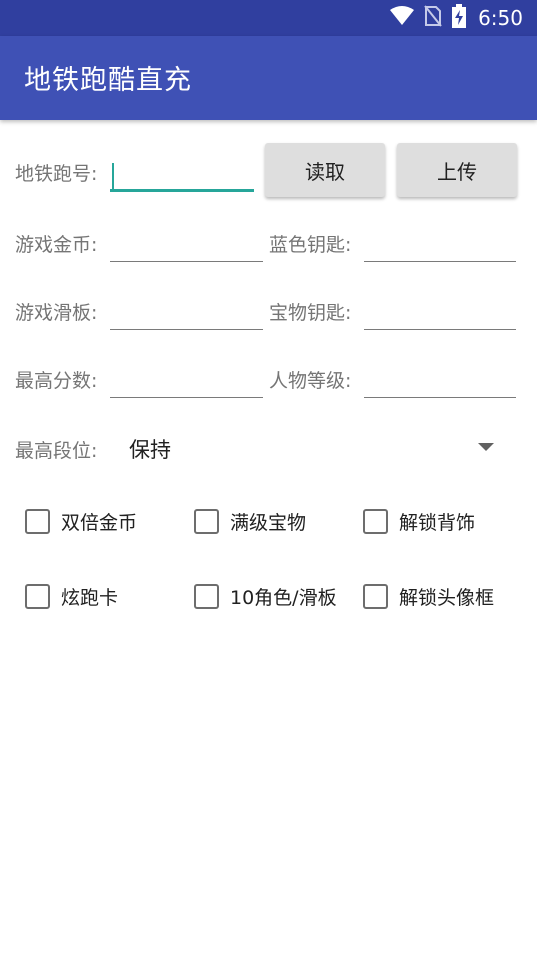  What do you see at coordinates (186, 382) in the screenshot?
I see `high-score-input` at bounding box center [186, 382].